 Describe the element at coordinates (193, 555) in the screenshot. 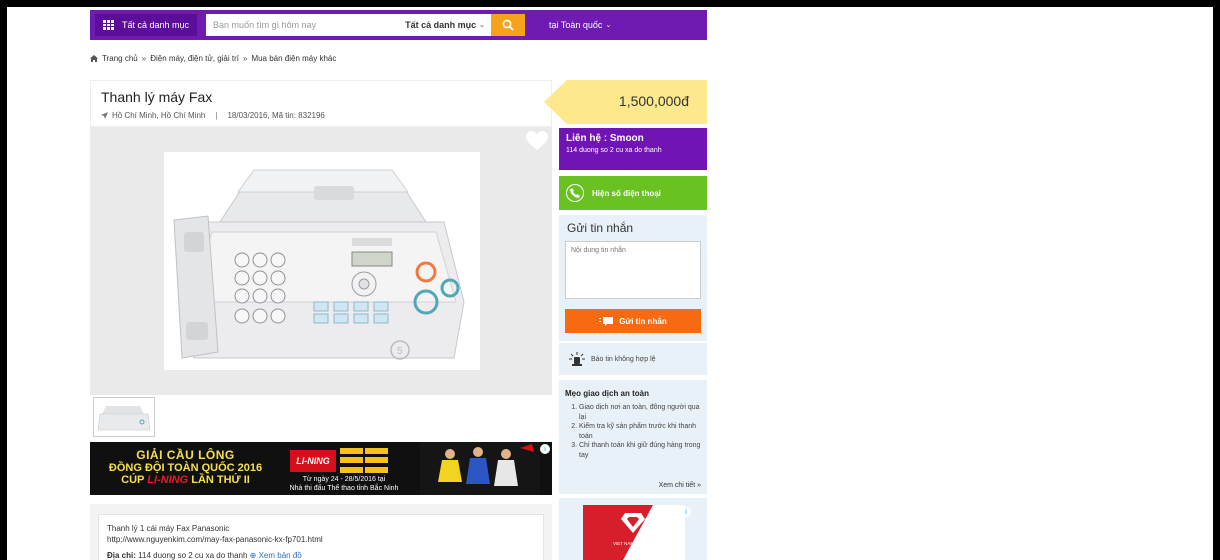

I see `address-value: 114 duong so 2 cu xa do thanh` at that location.